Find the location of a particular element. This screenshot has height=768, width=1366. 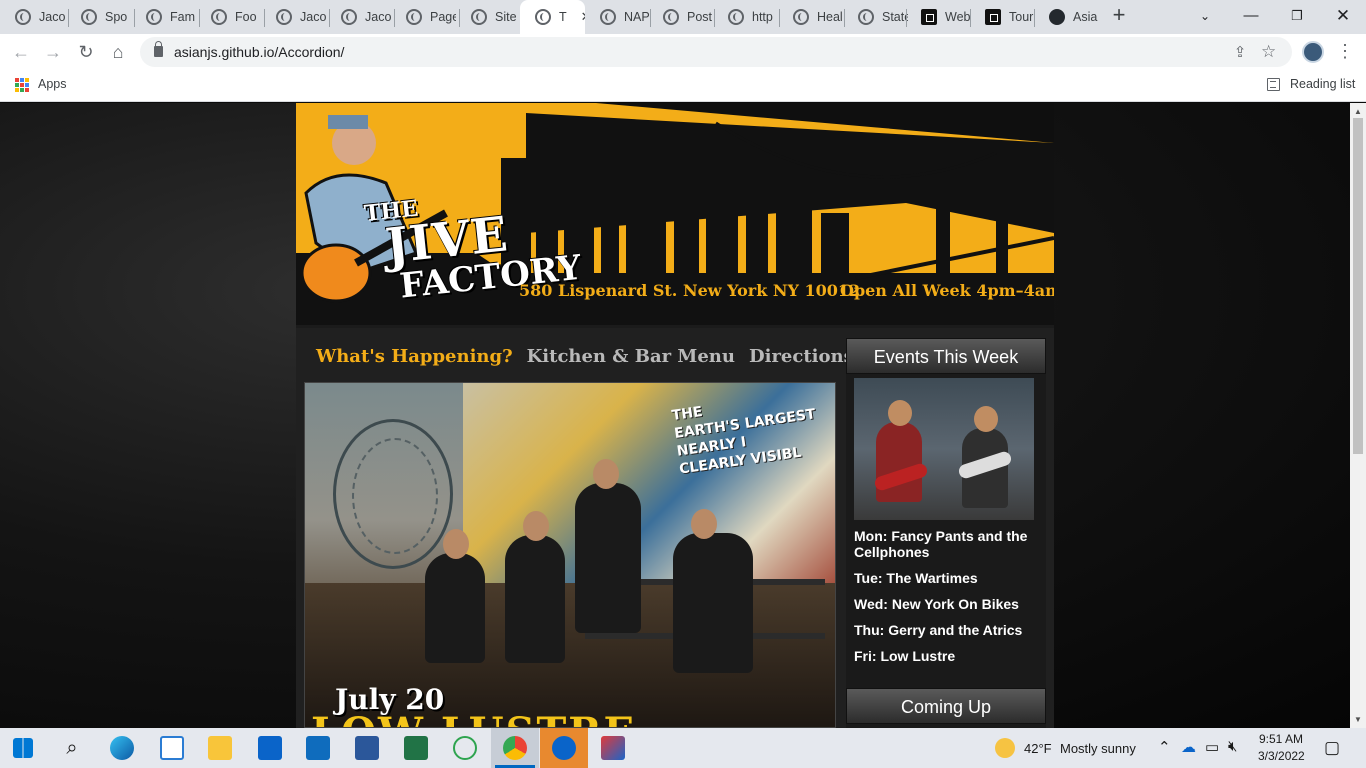

event-item-fri: Fri: Low Lustre is located at coordinates (948, 656).